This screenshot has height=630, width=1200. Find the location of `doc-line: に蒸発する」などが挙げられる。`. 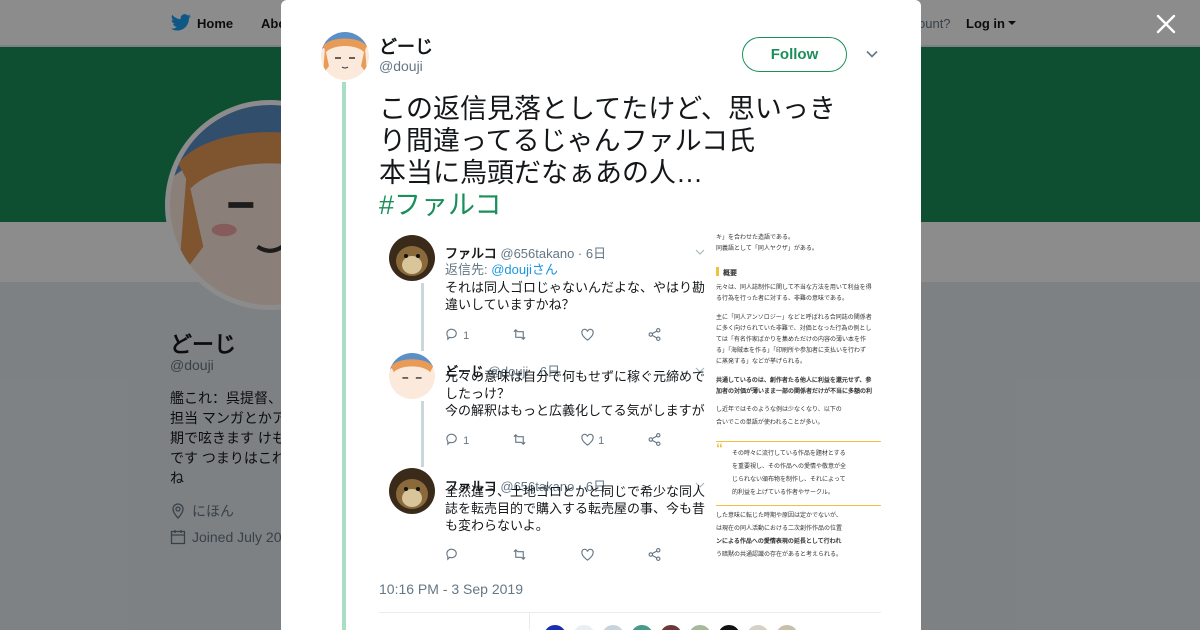

doc-line: に蒸発する」などが挙げられる。 is located at coordinates (761, 362).